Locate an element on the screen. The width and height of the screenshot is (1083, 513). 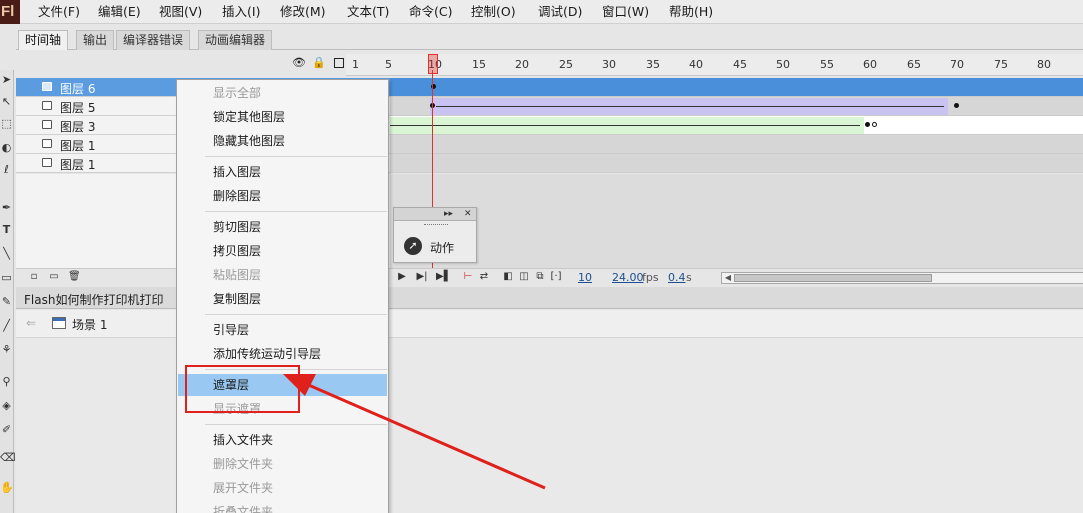
close-icon: ✕ is located at coordinates (468, 214).